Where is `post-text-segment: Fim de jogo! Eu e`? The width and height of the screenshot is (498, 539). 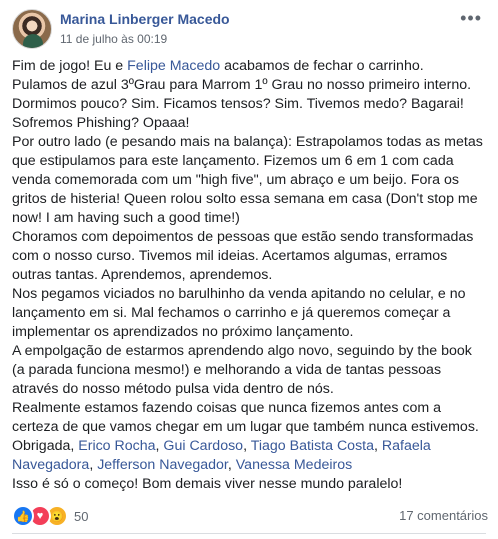
post-text-segment: Fim de jogo! Eu e is located at coordinates (70, 66).